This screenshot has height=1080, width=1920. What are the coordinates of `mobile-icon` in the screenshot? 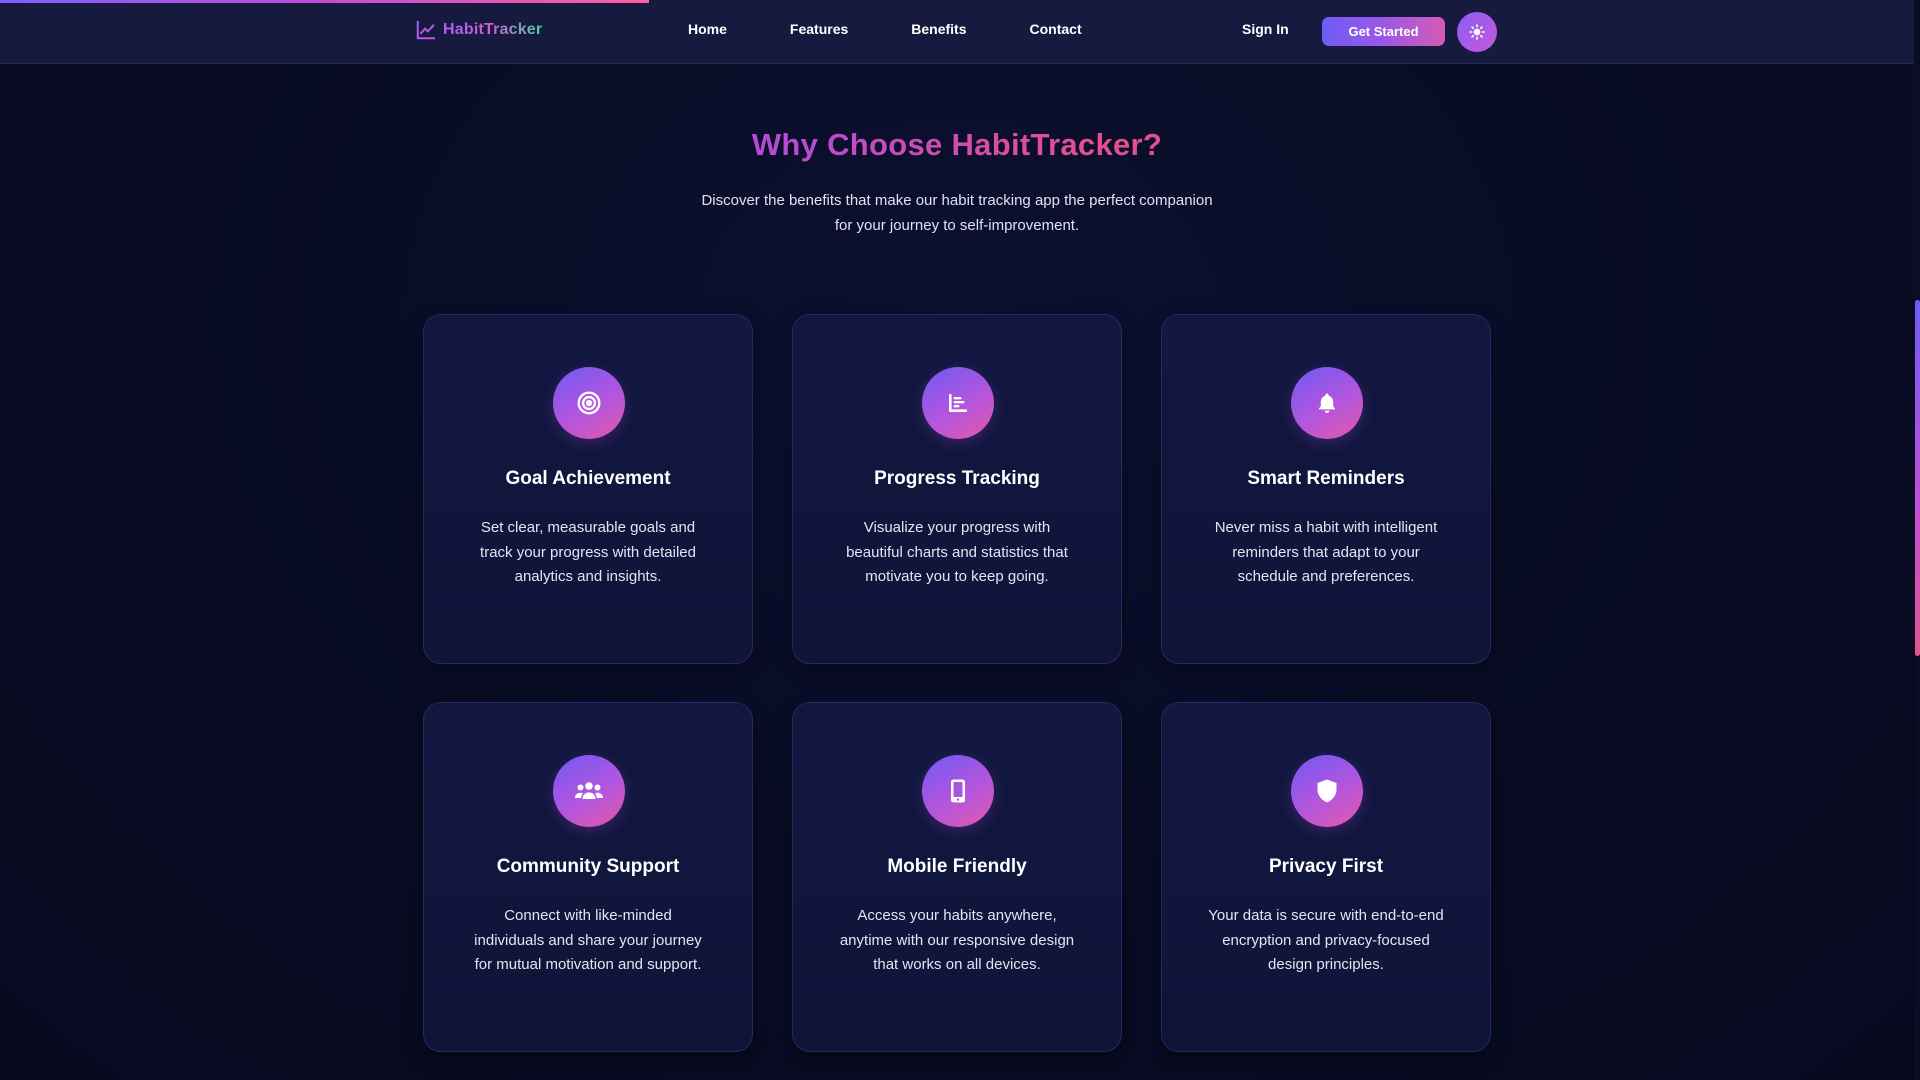 It's located at (958, 791).